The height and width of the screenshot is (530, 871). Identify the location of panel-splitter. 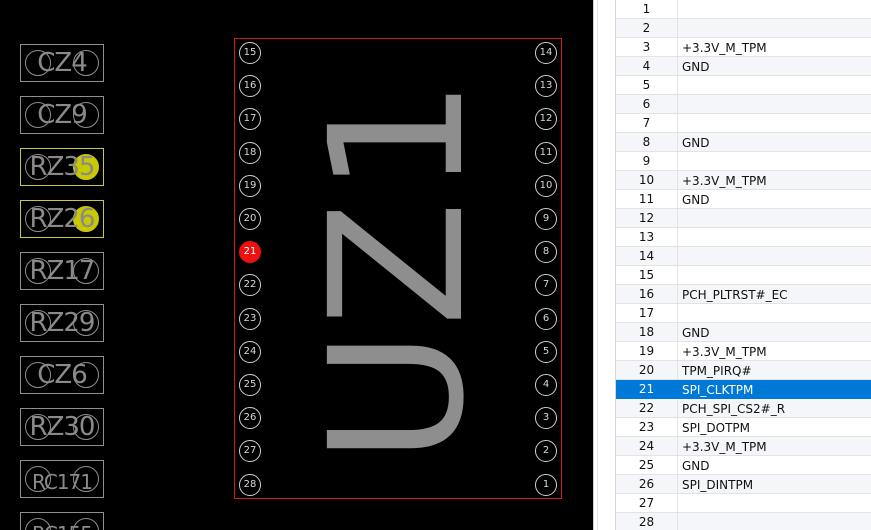
(604, 265).